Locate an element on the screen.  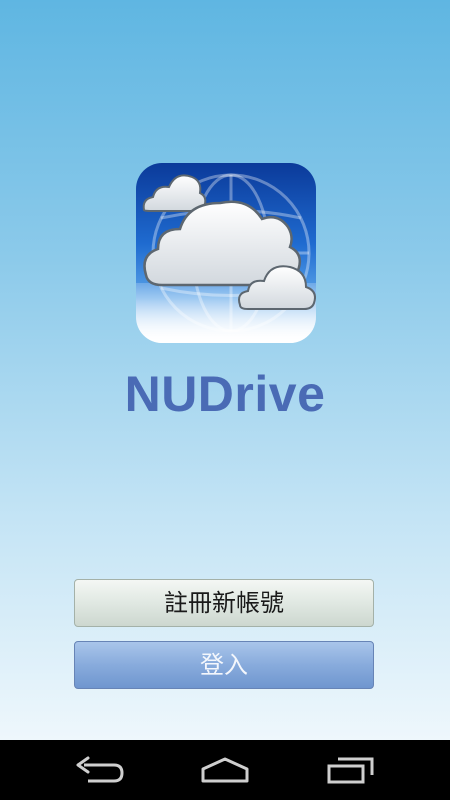
home-icon is located at coordinates (225, 770).